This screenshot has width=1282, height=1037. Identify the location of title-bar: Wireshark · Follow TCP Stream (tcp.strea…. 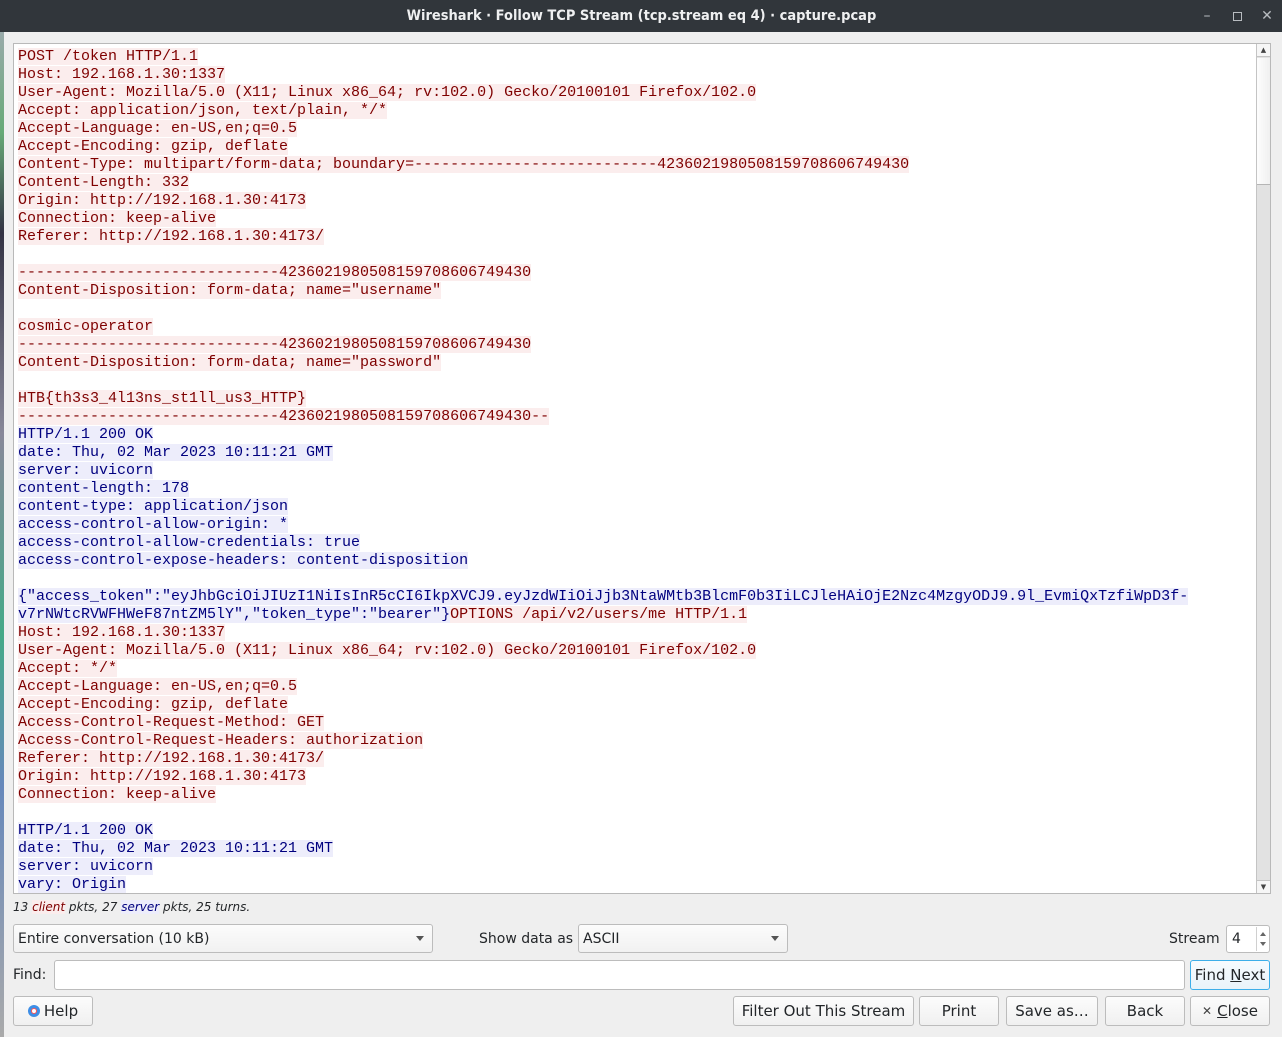
(641, 16).